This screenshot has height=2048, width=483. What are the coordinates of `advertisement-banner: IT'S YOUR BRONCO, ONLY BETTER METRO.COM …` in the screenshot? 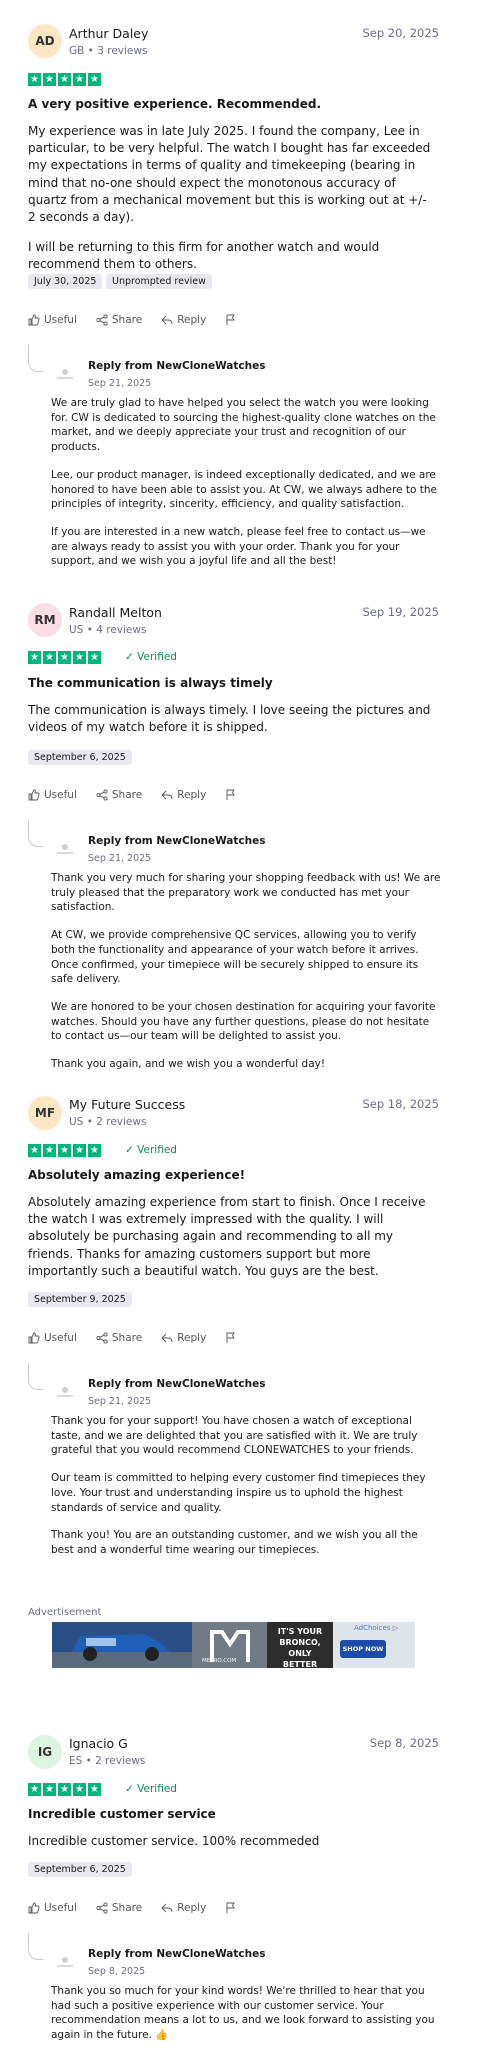 It's located at (233, 1645).